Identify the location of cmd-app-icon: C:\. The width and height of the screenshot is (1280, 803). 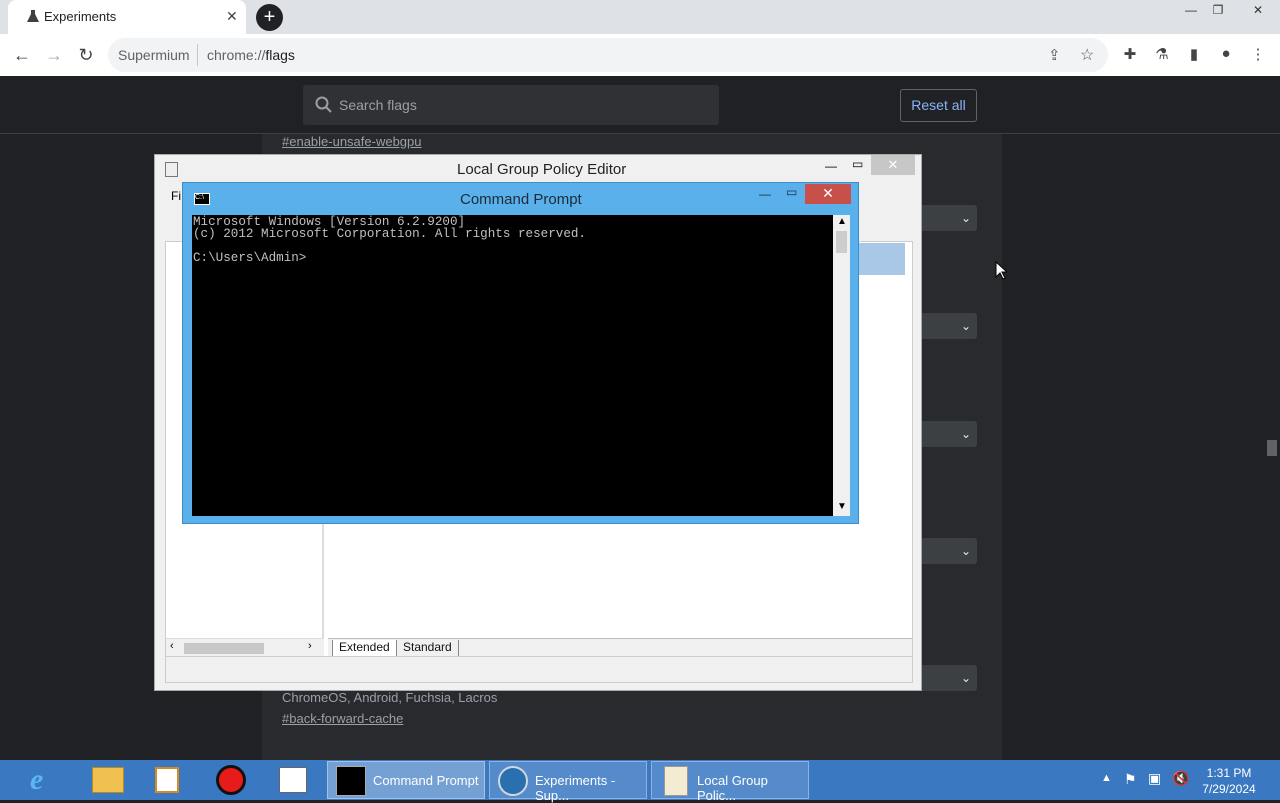
(202, 199).